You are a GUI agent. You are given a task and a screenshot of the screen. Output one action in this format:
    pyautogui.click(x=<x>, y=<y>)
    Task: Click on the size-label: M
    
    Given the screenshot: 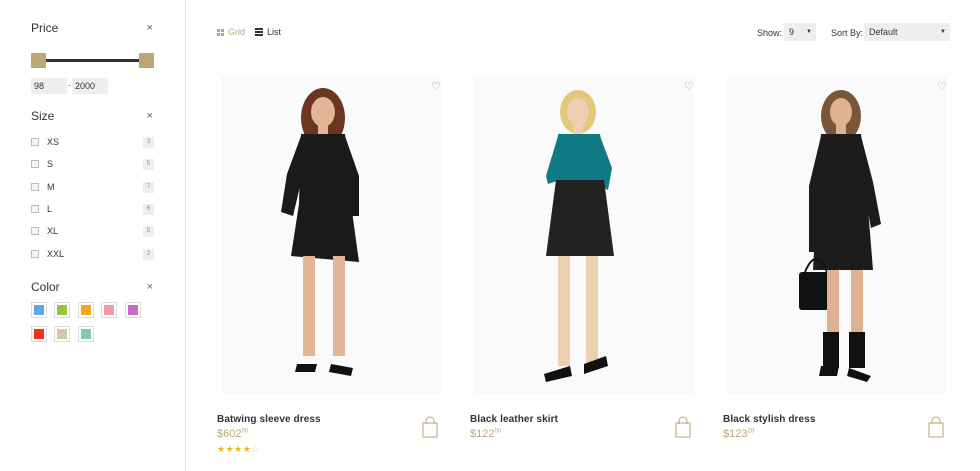 What is the action you would take?
    pyautogui.click(x=51, y=187)
    